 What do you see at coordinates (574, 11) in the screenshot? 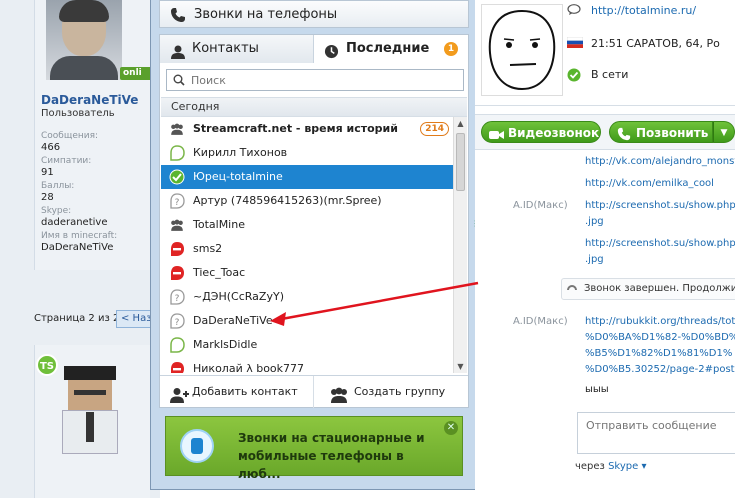
I see `speech-bubble-icon` at bounding box center [574, 11].